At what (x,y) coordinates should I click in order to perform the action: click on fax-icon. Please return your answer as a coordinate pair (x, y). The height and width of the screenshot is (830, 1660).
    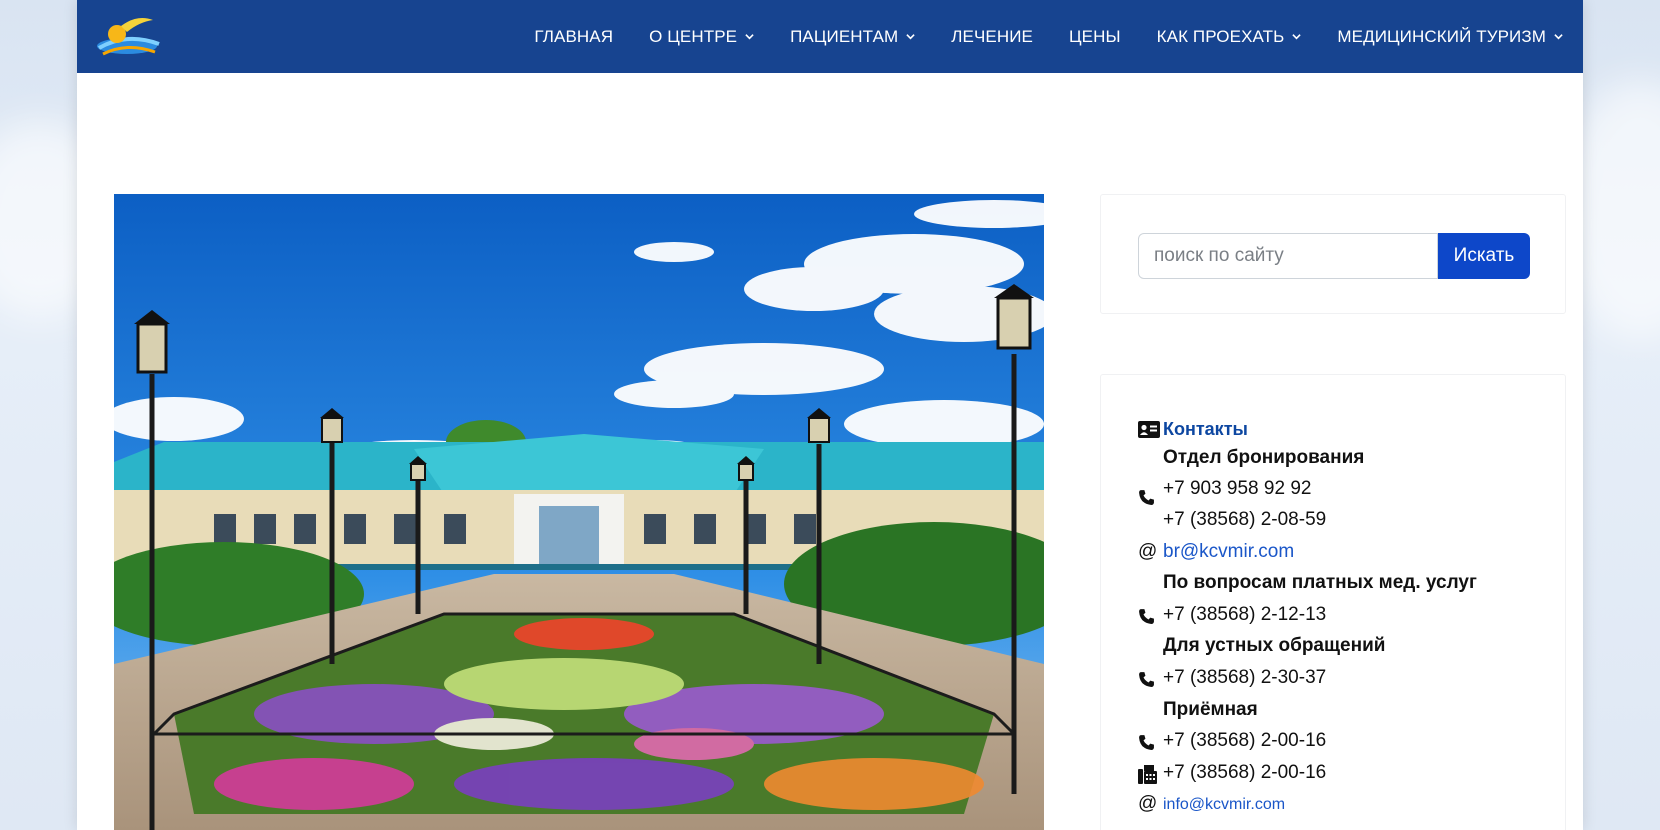
    Looking at the image, I should click on (1147, 774).